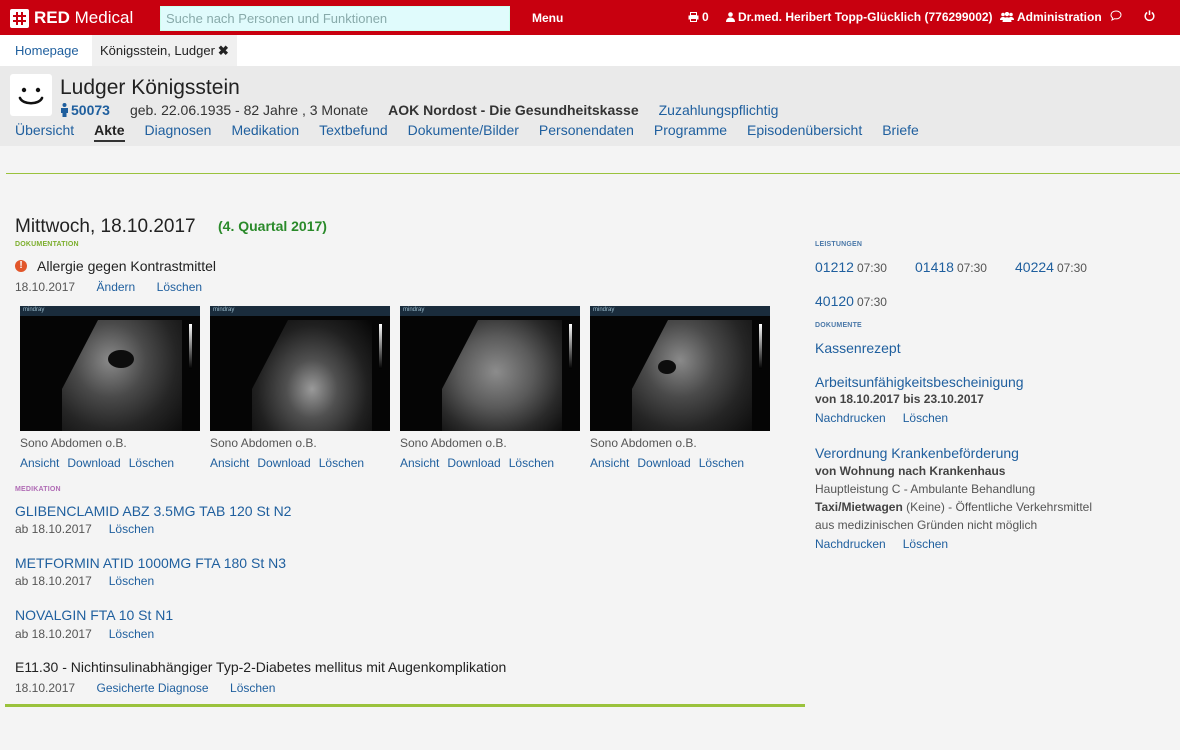 This screenshot has width=1180, height=750. Describe the element at coordinates (1051, 267) in the screenshot. I see `service-code: 40224 07:30` at that location.